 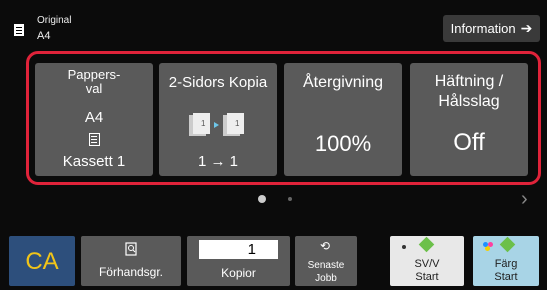 What do you see at coordinates (238, 249) in the screenshot?
I see `copies-input: 1` at bounding box center [238, 249].